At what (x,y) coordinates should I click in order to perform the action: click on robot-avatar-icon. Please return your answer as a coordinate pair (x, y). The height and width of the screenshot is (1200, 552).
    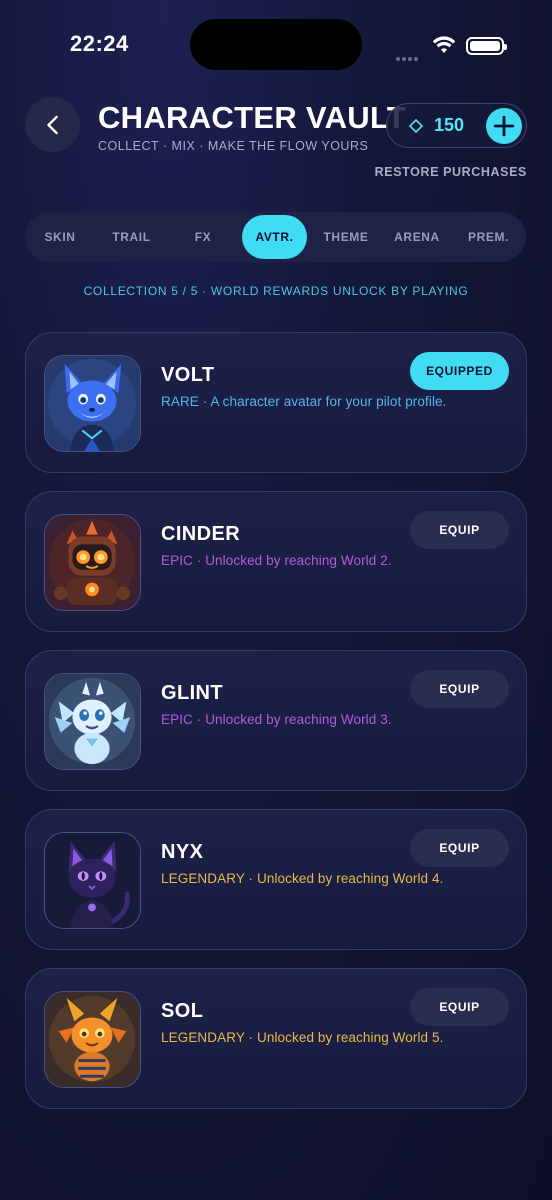
    Looking at the image, I should click on (92, 562).